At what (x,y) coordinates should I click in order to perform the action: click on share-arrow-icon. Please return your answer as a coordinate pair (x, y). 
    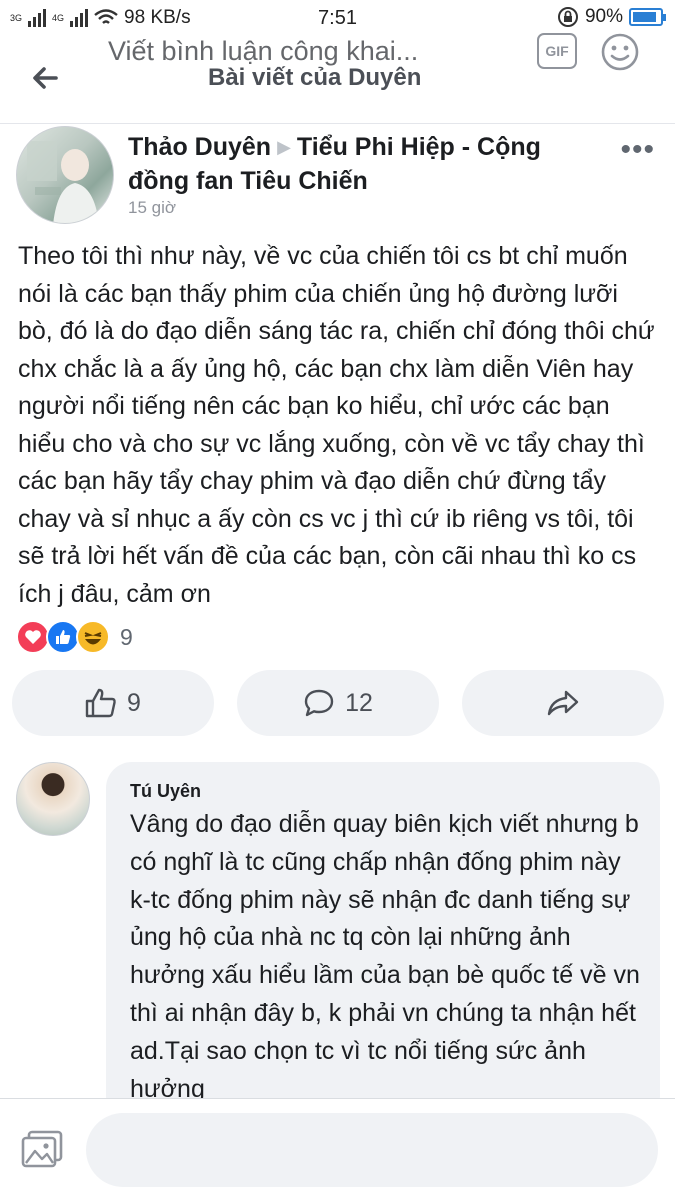
    Looking at the image, I should click on (563, 703).